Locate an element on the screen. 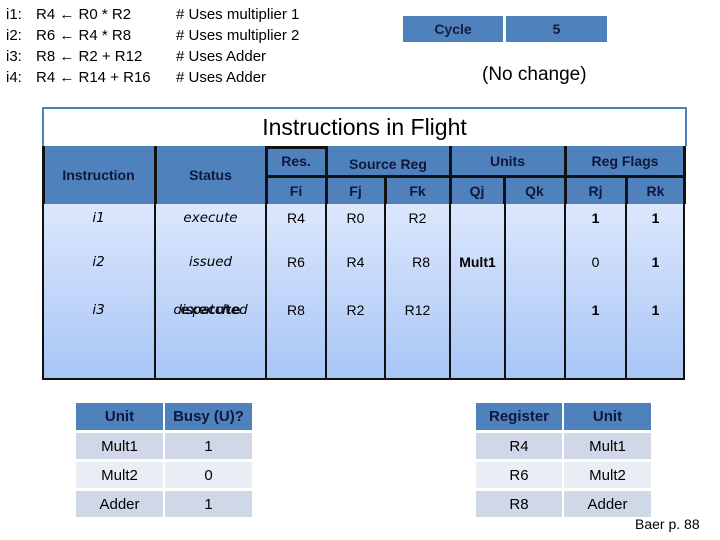 The image size is (720, 540). header-rj: Rj is located at coordinates (595, 190).